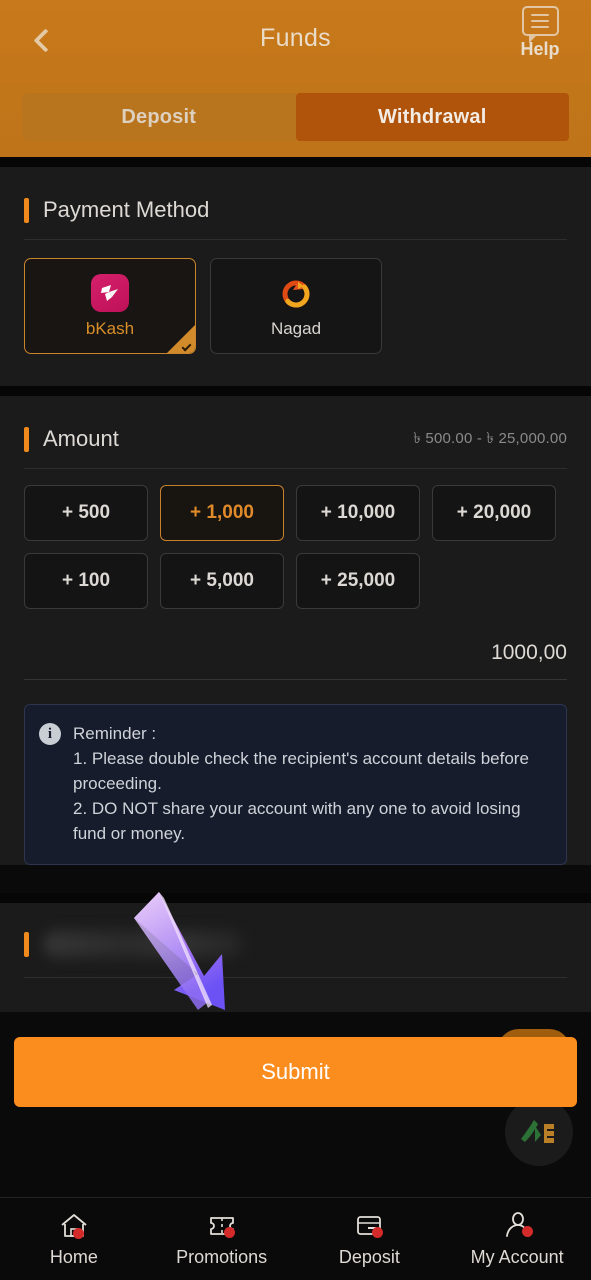 The image size is (591, 1280). What do you see at coordinates (73, 1257) in the screenshot?
I see `nav-label-home: Home` at bounding box center [73, 1257].